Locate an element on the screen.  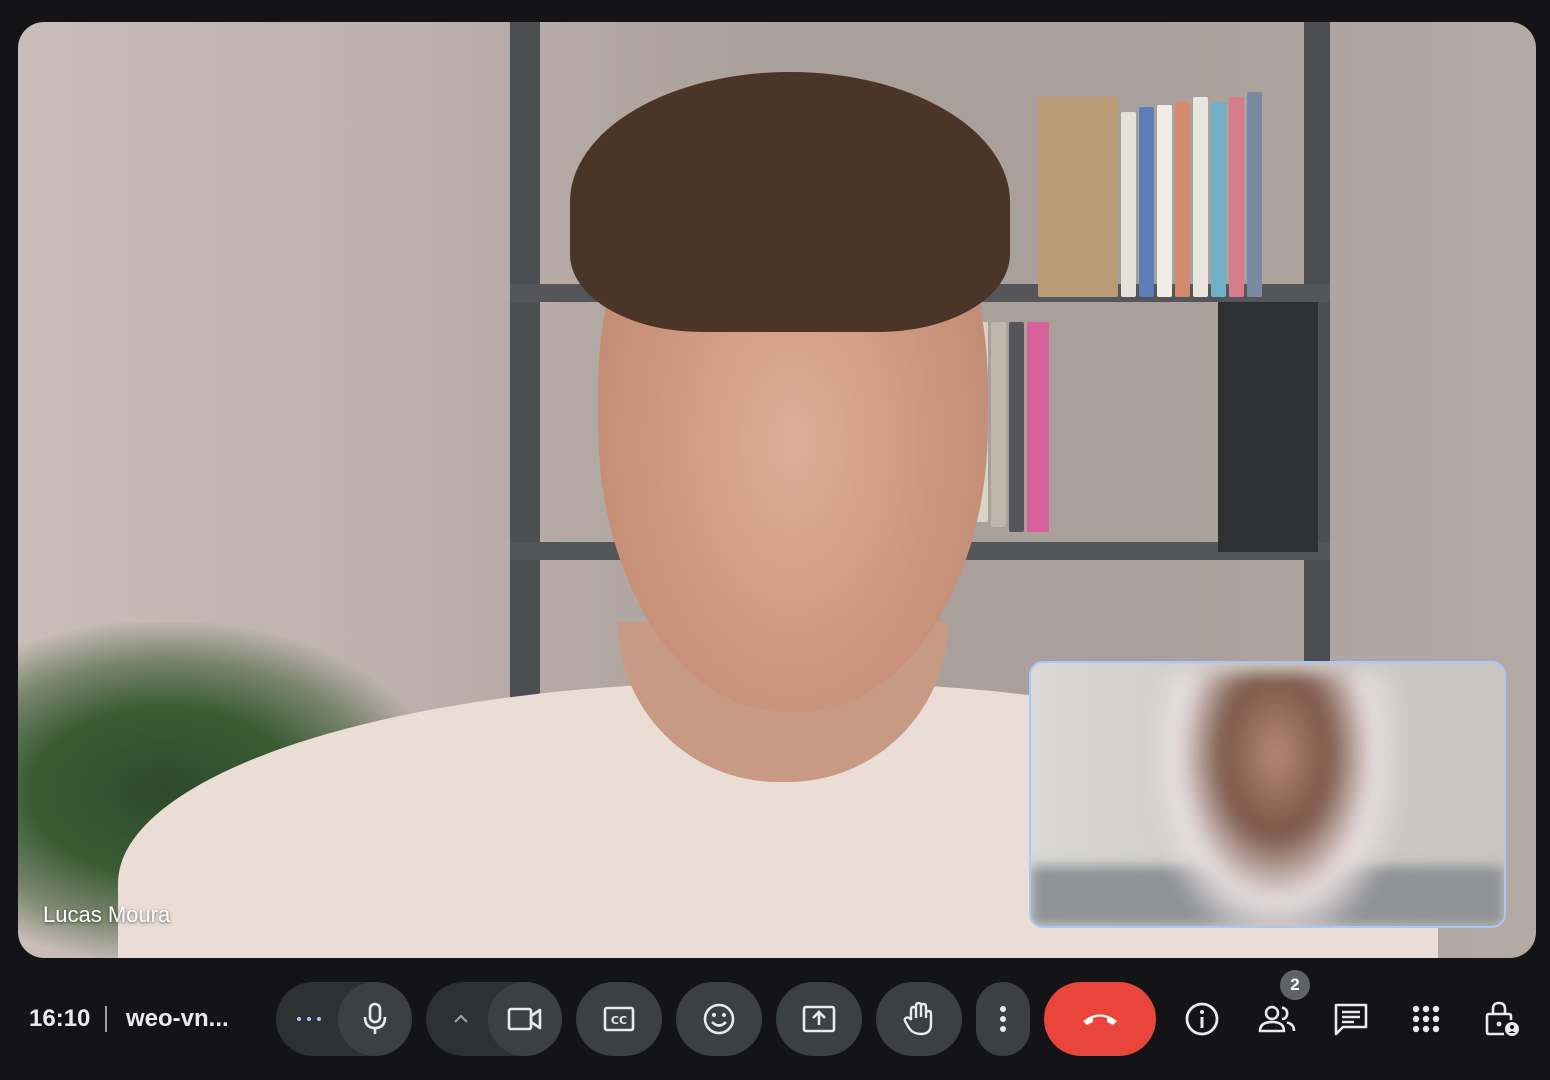
more-horizontal-icon is located at coordinates (309, 1019).